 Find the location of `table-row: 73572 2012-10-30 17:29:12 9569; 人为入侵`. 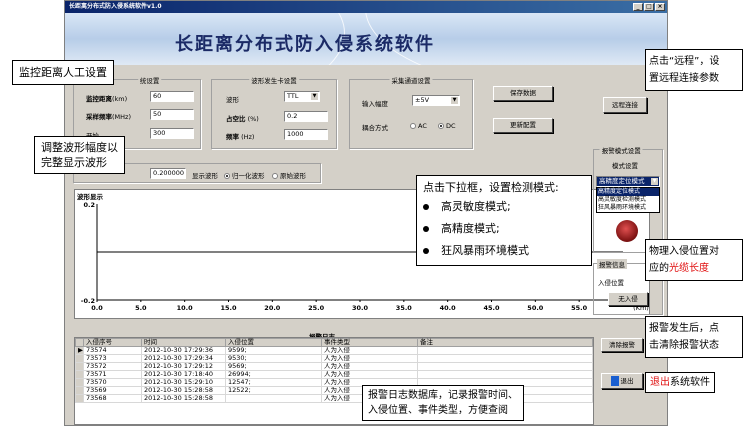

table-row: 73572 2012-10-30 17:29:12 9569; 人为入侵 is located at coordinates (334, 366).